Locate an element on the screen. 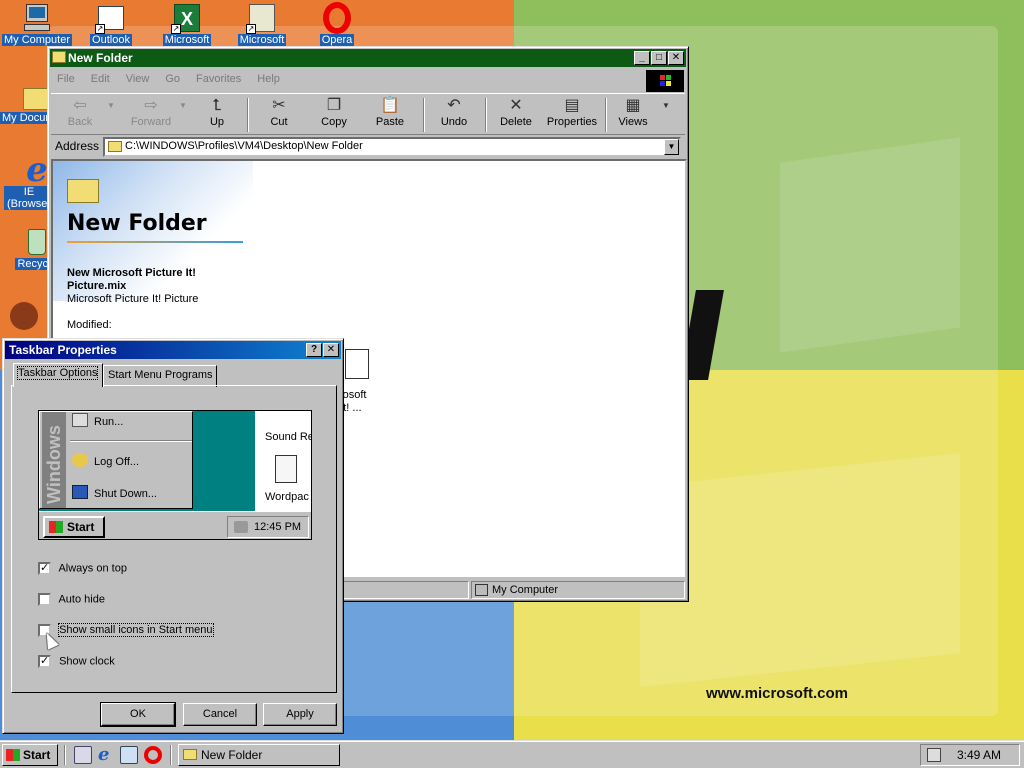 The height and width of the screenshot is (768, 1024). application-icon is located at coordinates (24, 316).